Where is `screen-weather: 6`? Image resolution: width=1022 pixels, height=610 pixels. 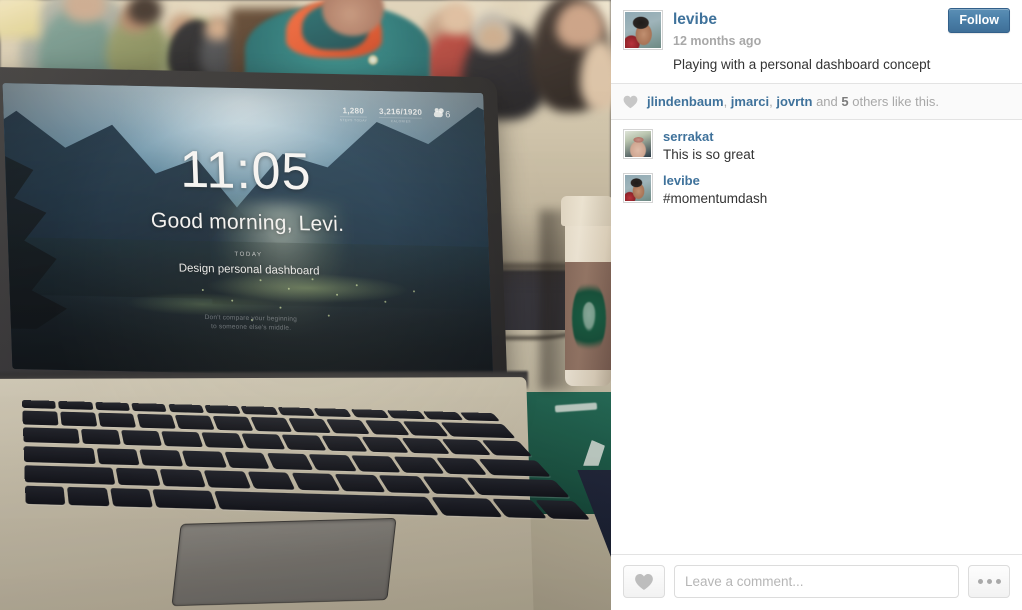
screen-weather: 6 is located at coordinates (442, 114).